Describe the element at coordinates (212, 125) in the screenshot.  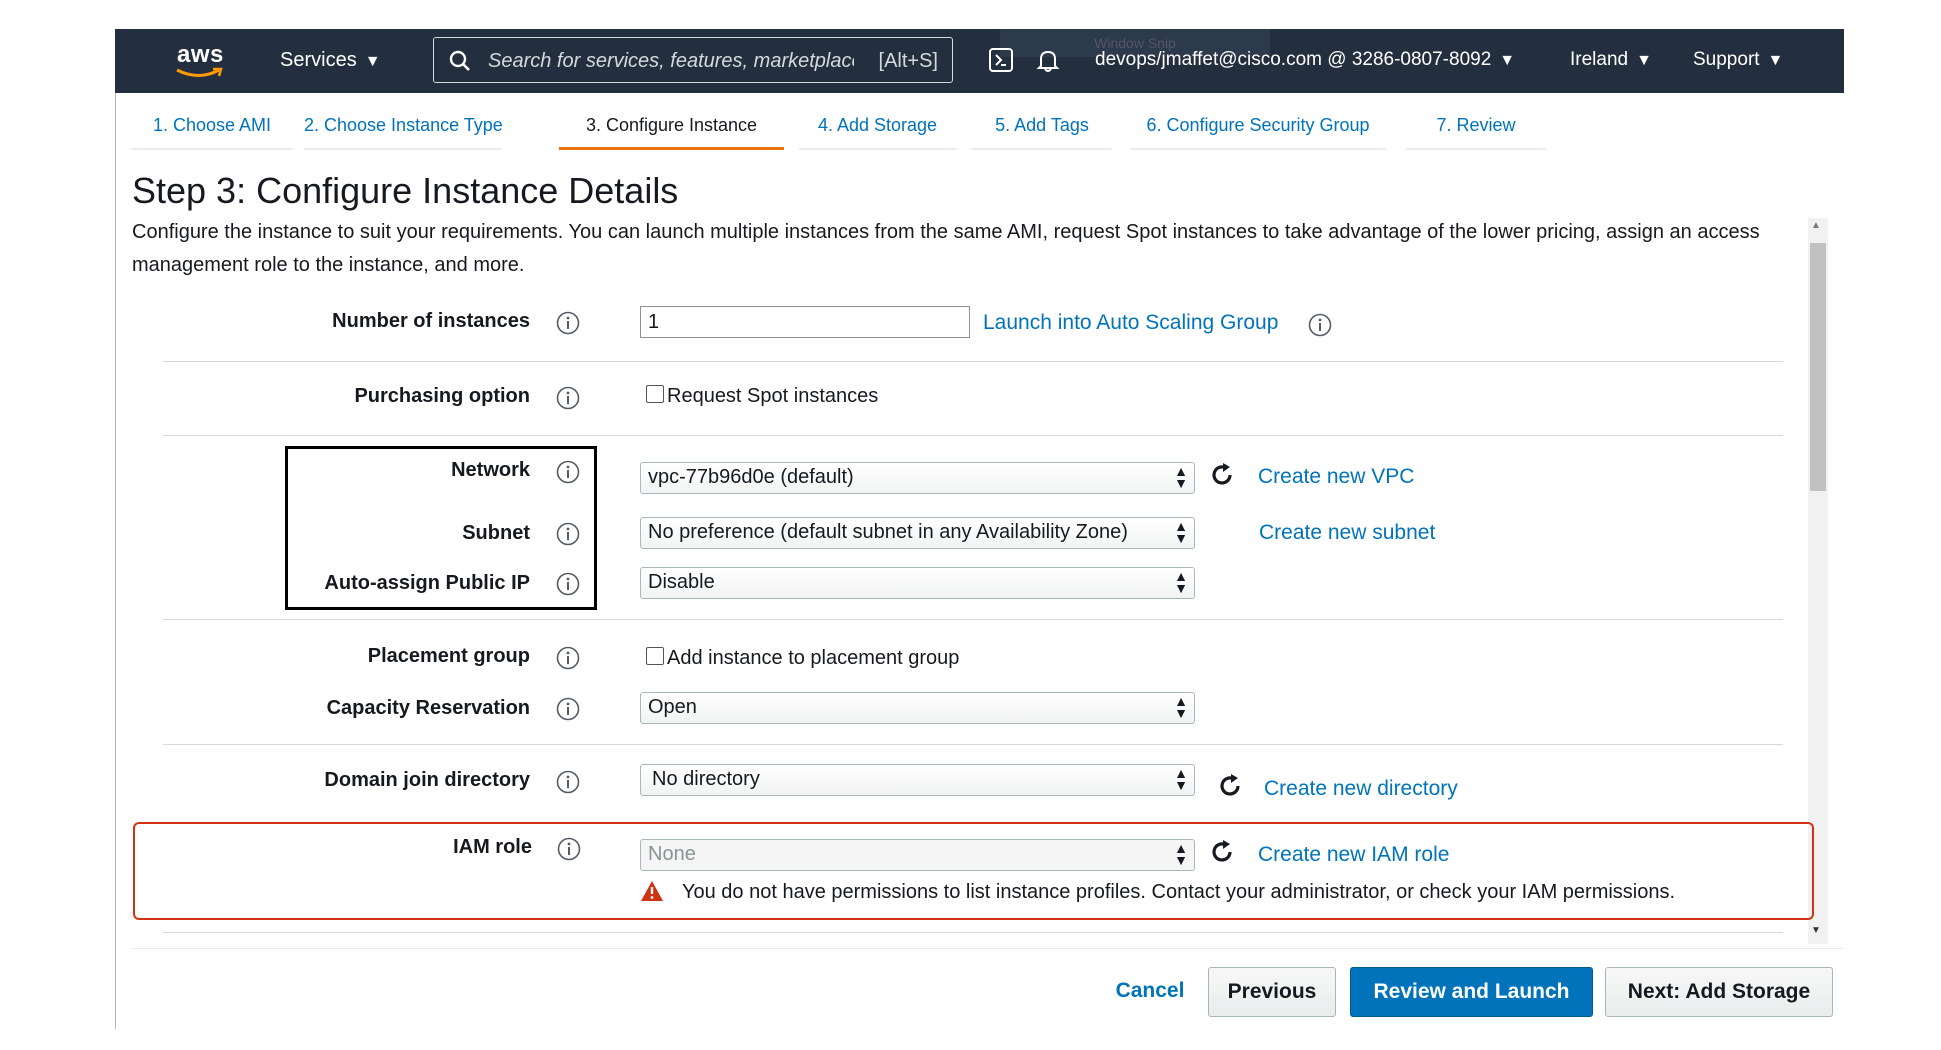
I see `step-choose-ami: 1. Choose AMI` at that location.